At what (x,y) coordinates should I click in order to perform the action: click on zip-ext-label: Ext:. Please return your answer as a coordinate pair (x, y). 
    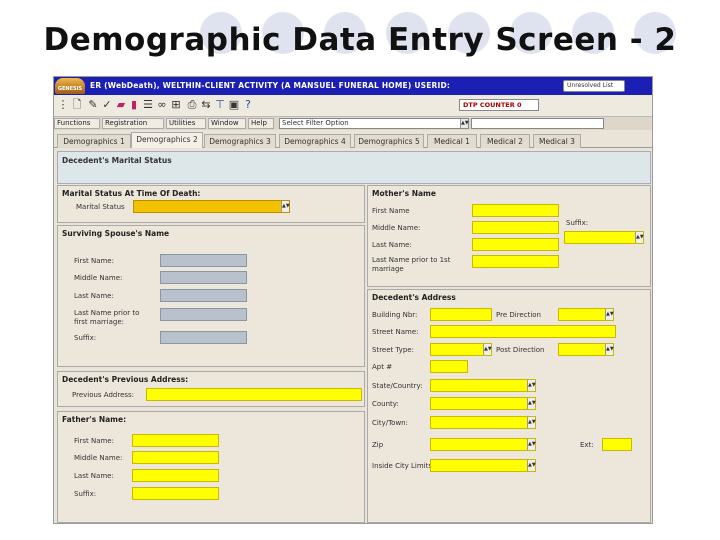
    Looking at the image, I should click on (587, 445).